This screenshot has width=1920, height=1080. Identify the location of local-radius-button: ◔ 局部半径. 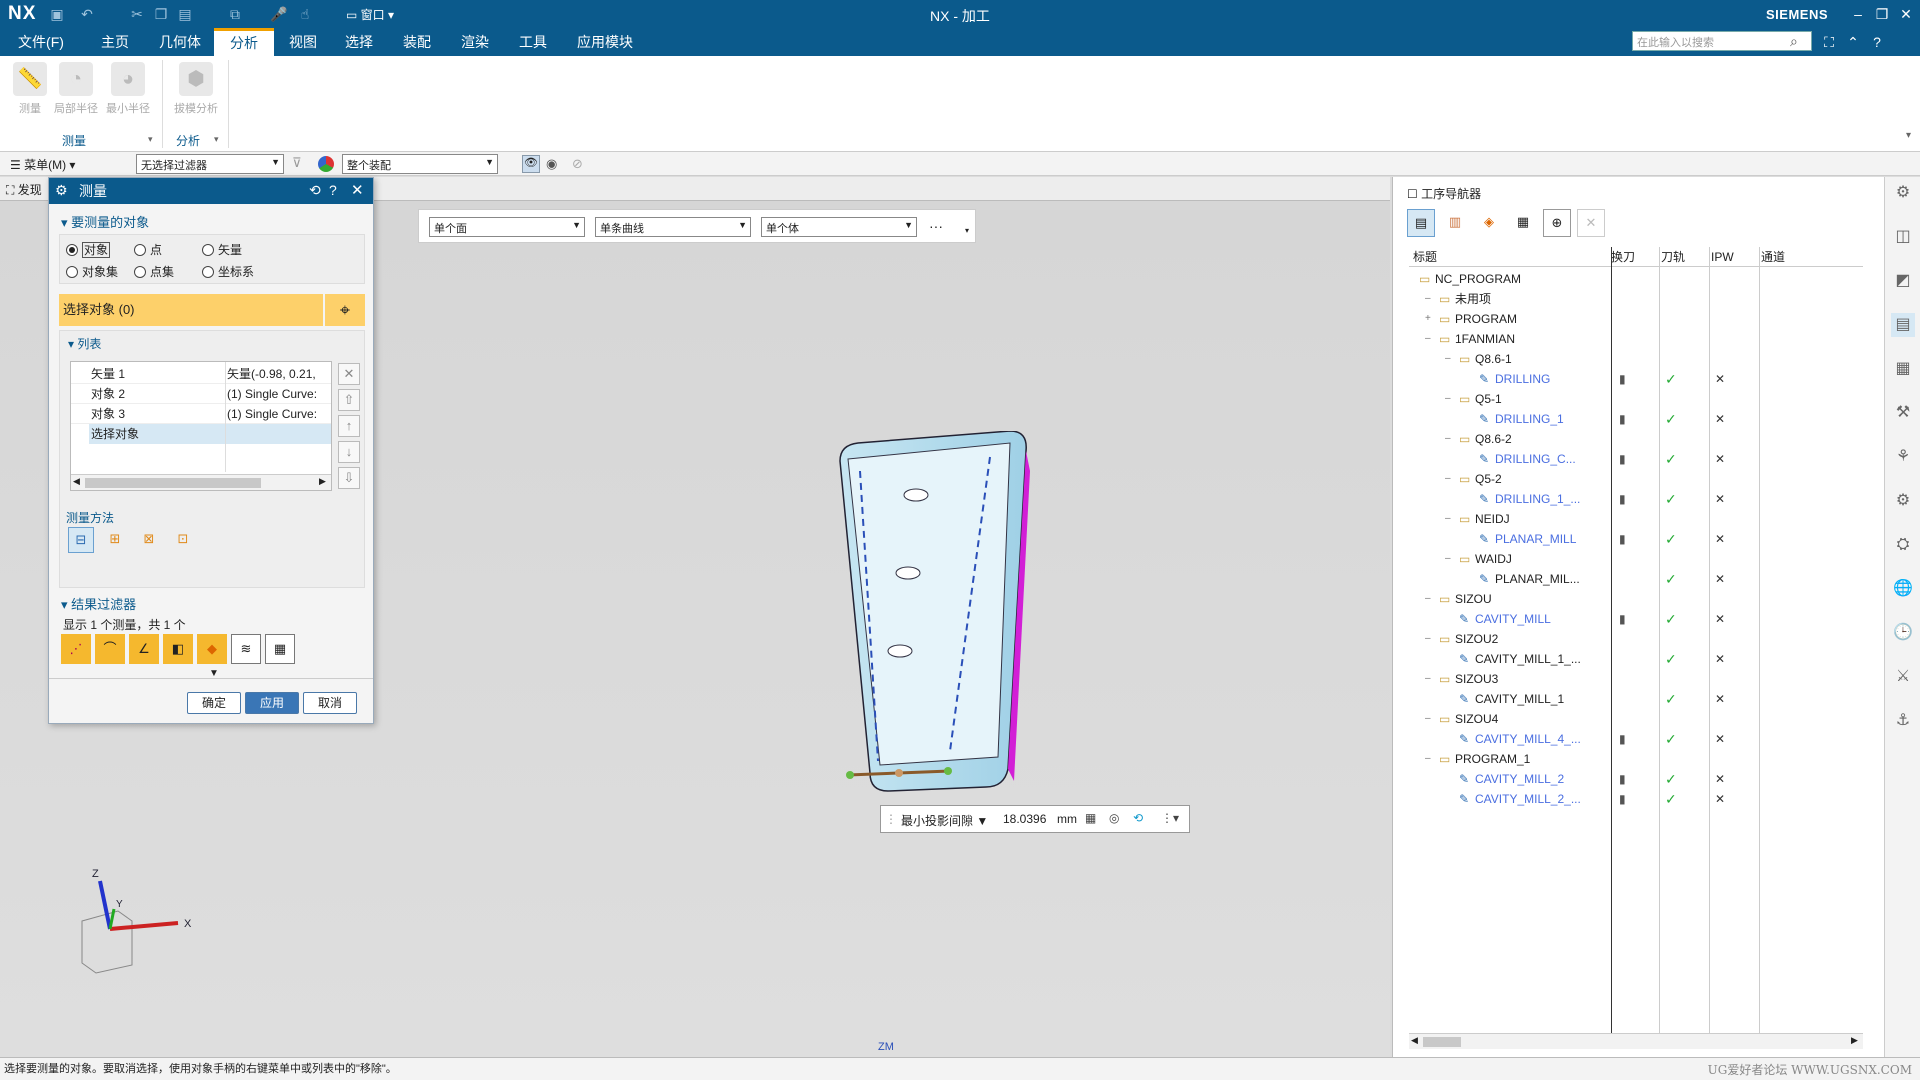
(76, 92).